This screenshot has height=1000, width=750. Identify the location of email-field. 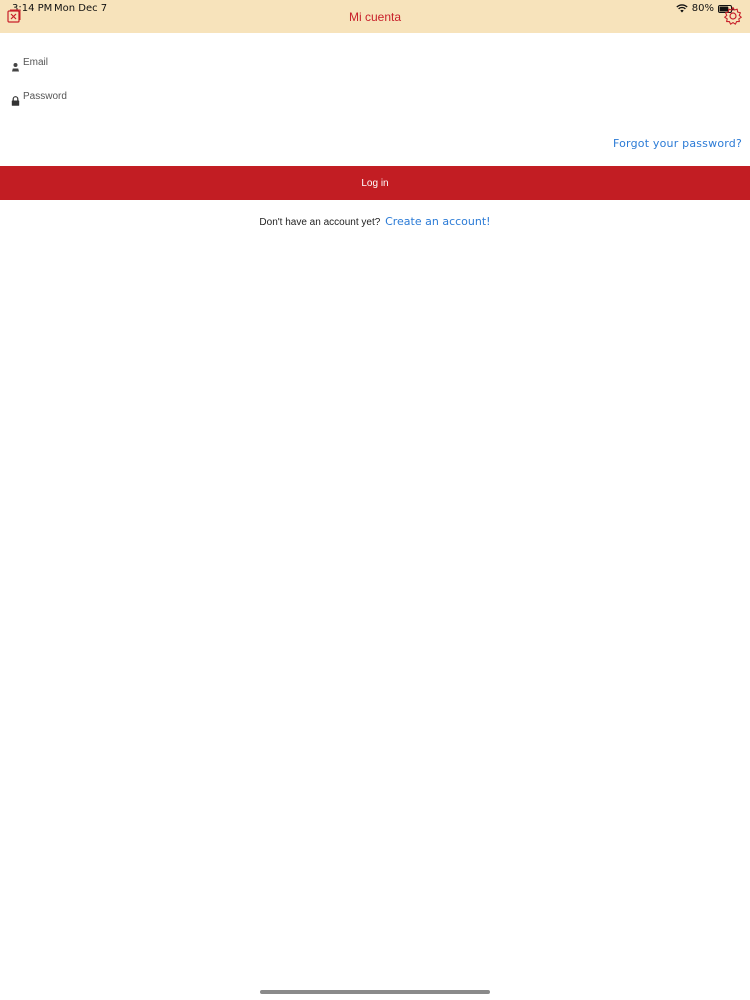
(375, 62).